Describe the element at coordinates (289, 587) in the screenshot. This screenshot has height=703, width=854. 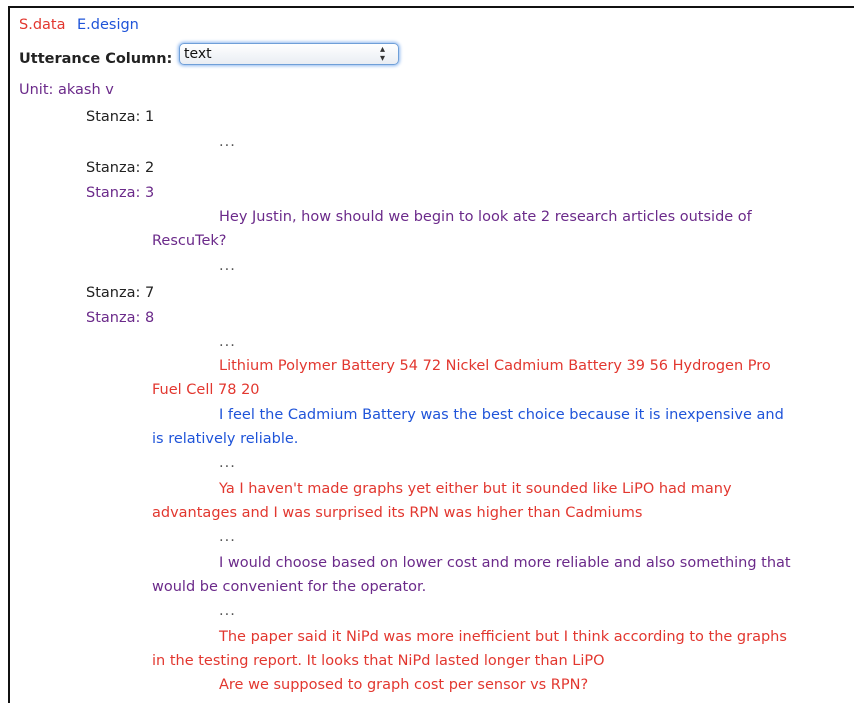
I see `utterance-line: would be convenient for the operator.` at that location.